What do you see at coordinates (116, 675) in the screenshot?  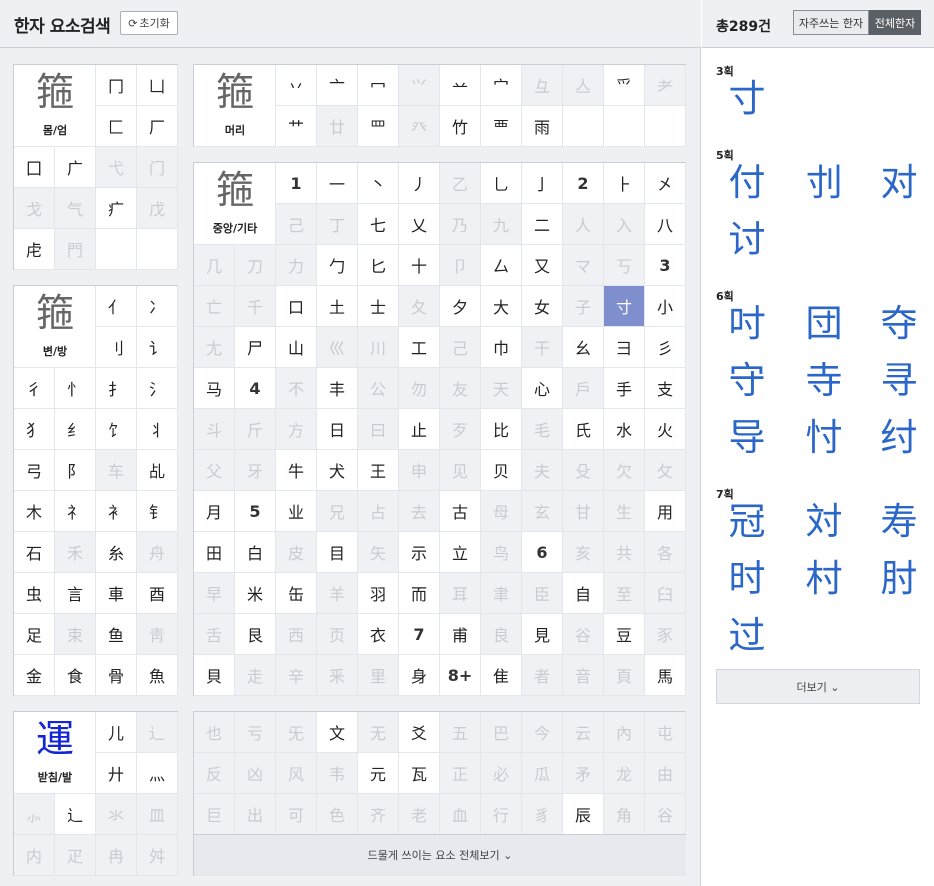 I see `radical-cell: 骨` at bounding box center [116, 675].